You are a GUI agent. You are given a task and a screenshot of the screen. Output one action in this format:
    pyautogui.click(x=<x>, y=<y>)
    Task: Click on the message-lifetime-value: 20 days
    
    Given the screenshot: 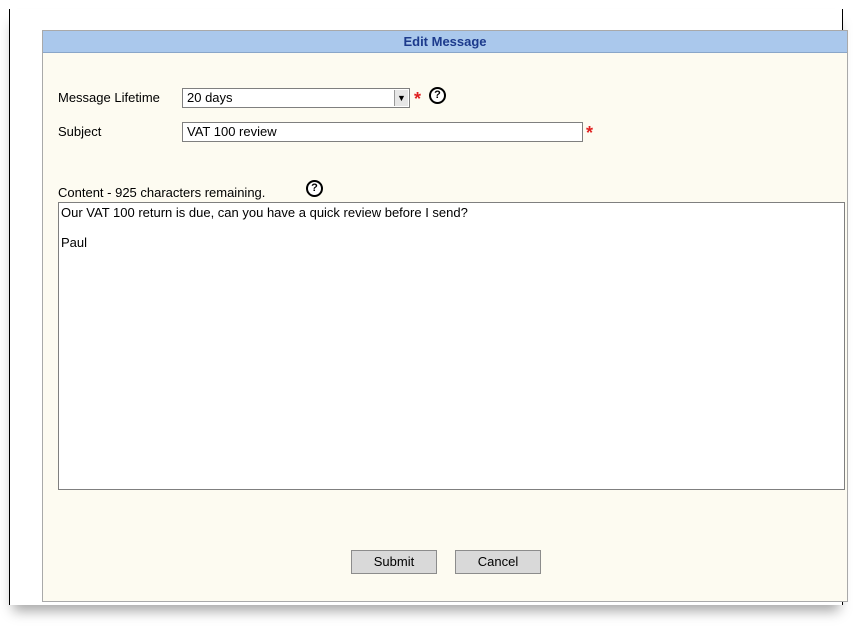 What is the action you would take?
    pyautogui.click(x=210, y=97)
    